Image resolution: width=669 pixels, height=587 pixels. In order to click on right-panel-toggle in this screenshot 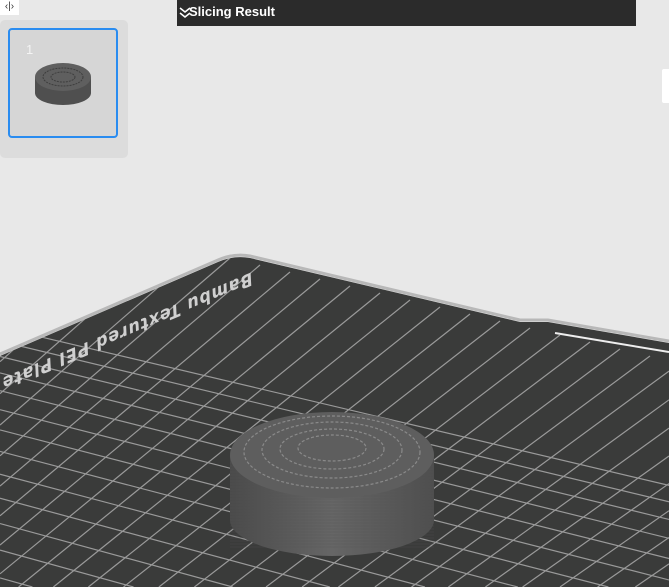, I will do `click(665, 86)`.